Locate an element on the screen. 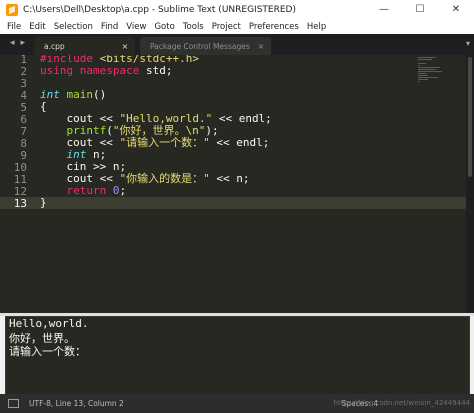  output-line: Hello,world. is located at coordinates (49, 323).